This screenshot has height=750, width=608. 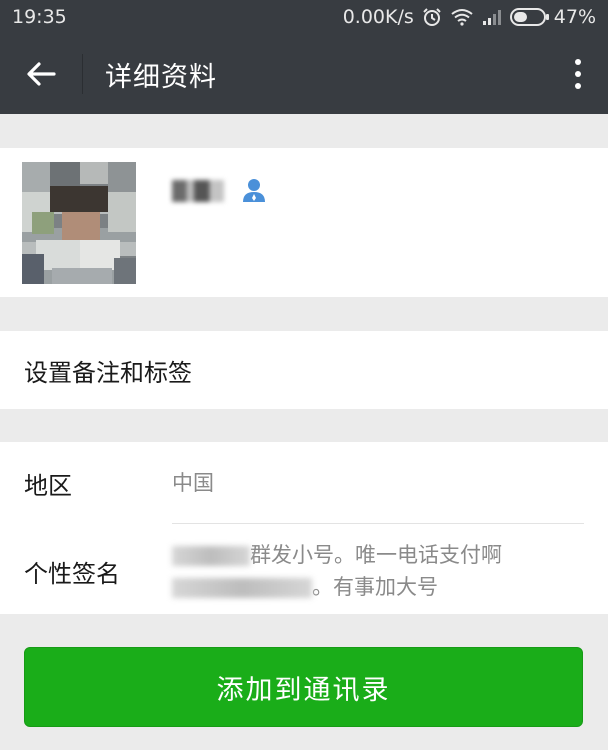 What do you see at coordinates (362, 555) in the screenshot?
I see `signature-line-1: 群发小号。唯一电话支付啊` at bounding box center [362, 555].